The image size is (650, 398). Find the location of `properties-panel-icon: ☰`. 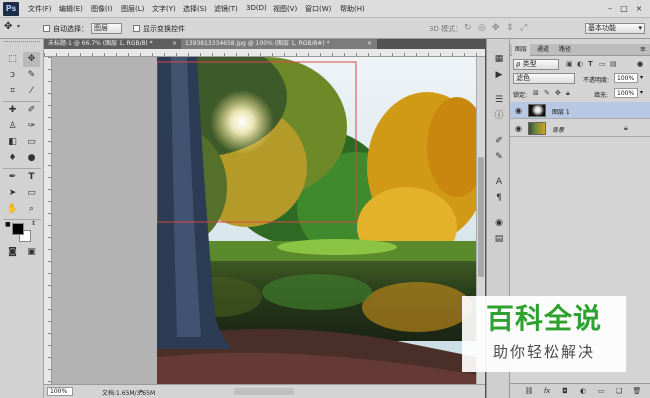

properties-panel-icon: ☰ is located at coordinates (499, 100).